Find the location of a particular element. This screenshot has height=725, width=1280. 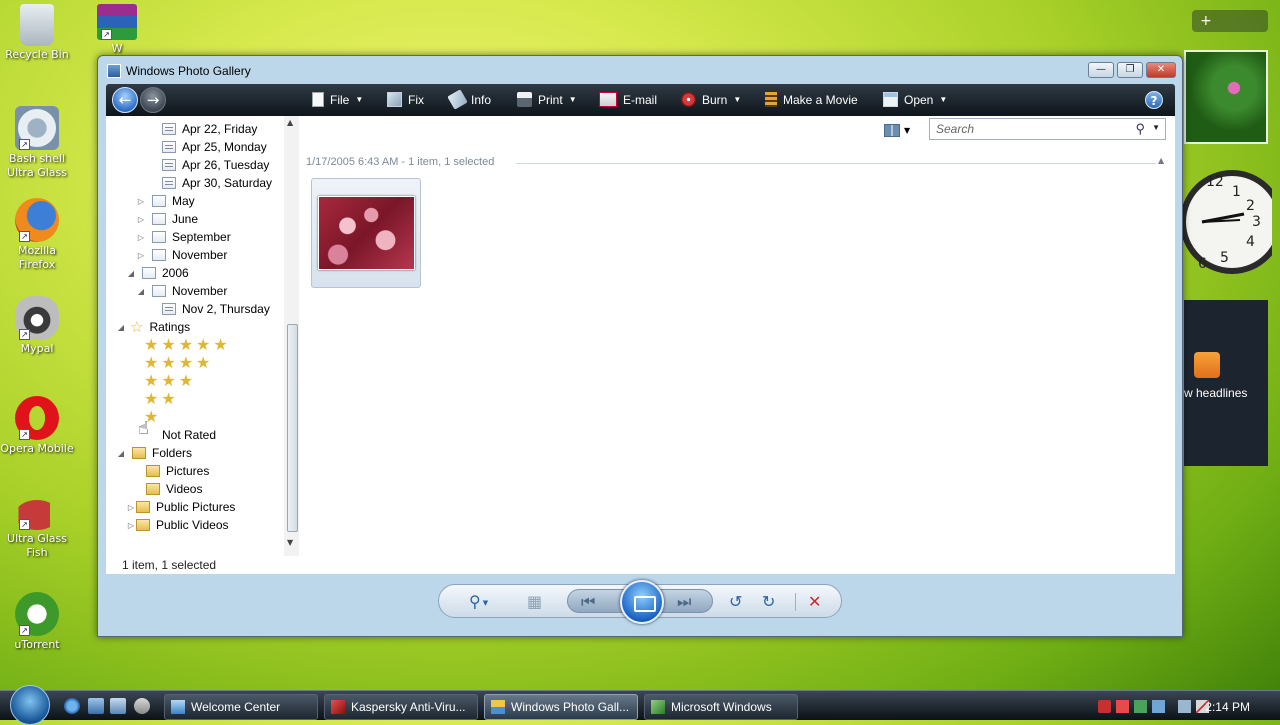

tree-item-not-rated: Not Rated is located at coordinates (189, 435).